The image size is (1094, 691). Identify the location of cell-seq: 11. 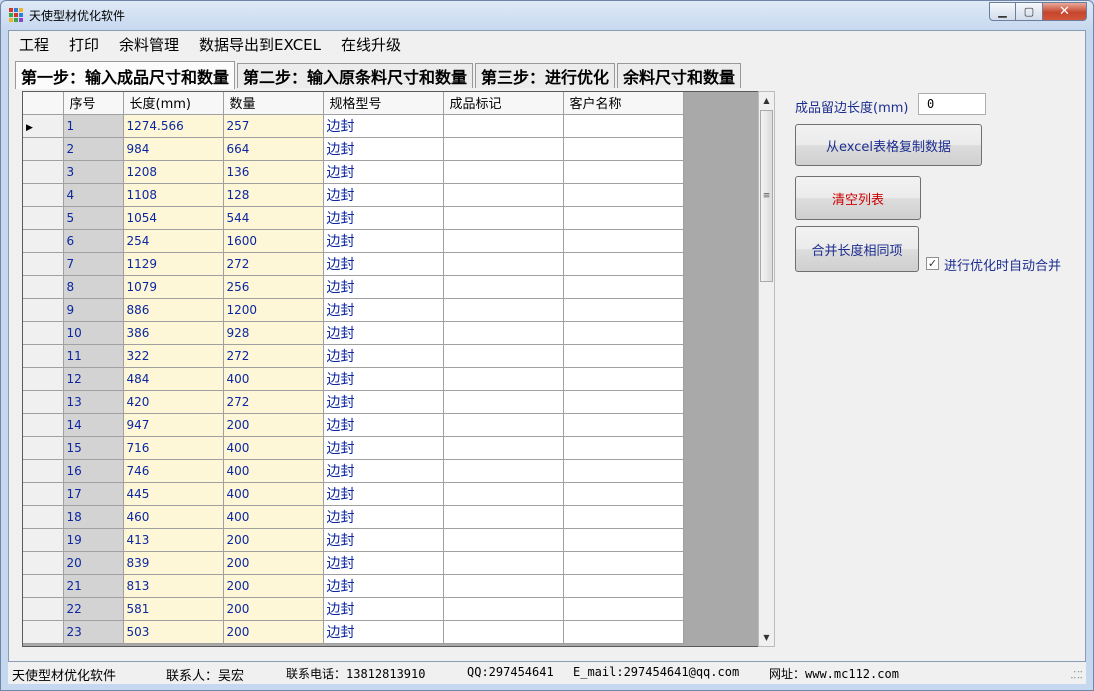
(93, 356).